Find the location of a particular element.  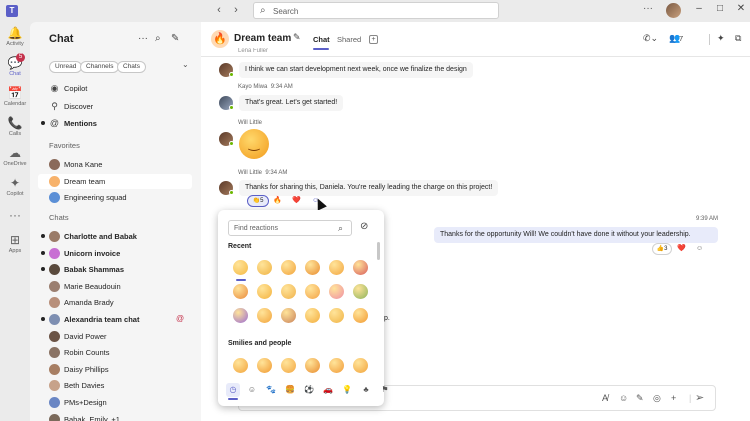

user-avatar is located at coordinates (673, 10).